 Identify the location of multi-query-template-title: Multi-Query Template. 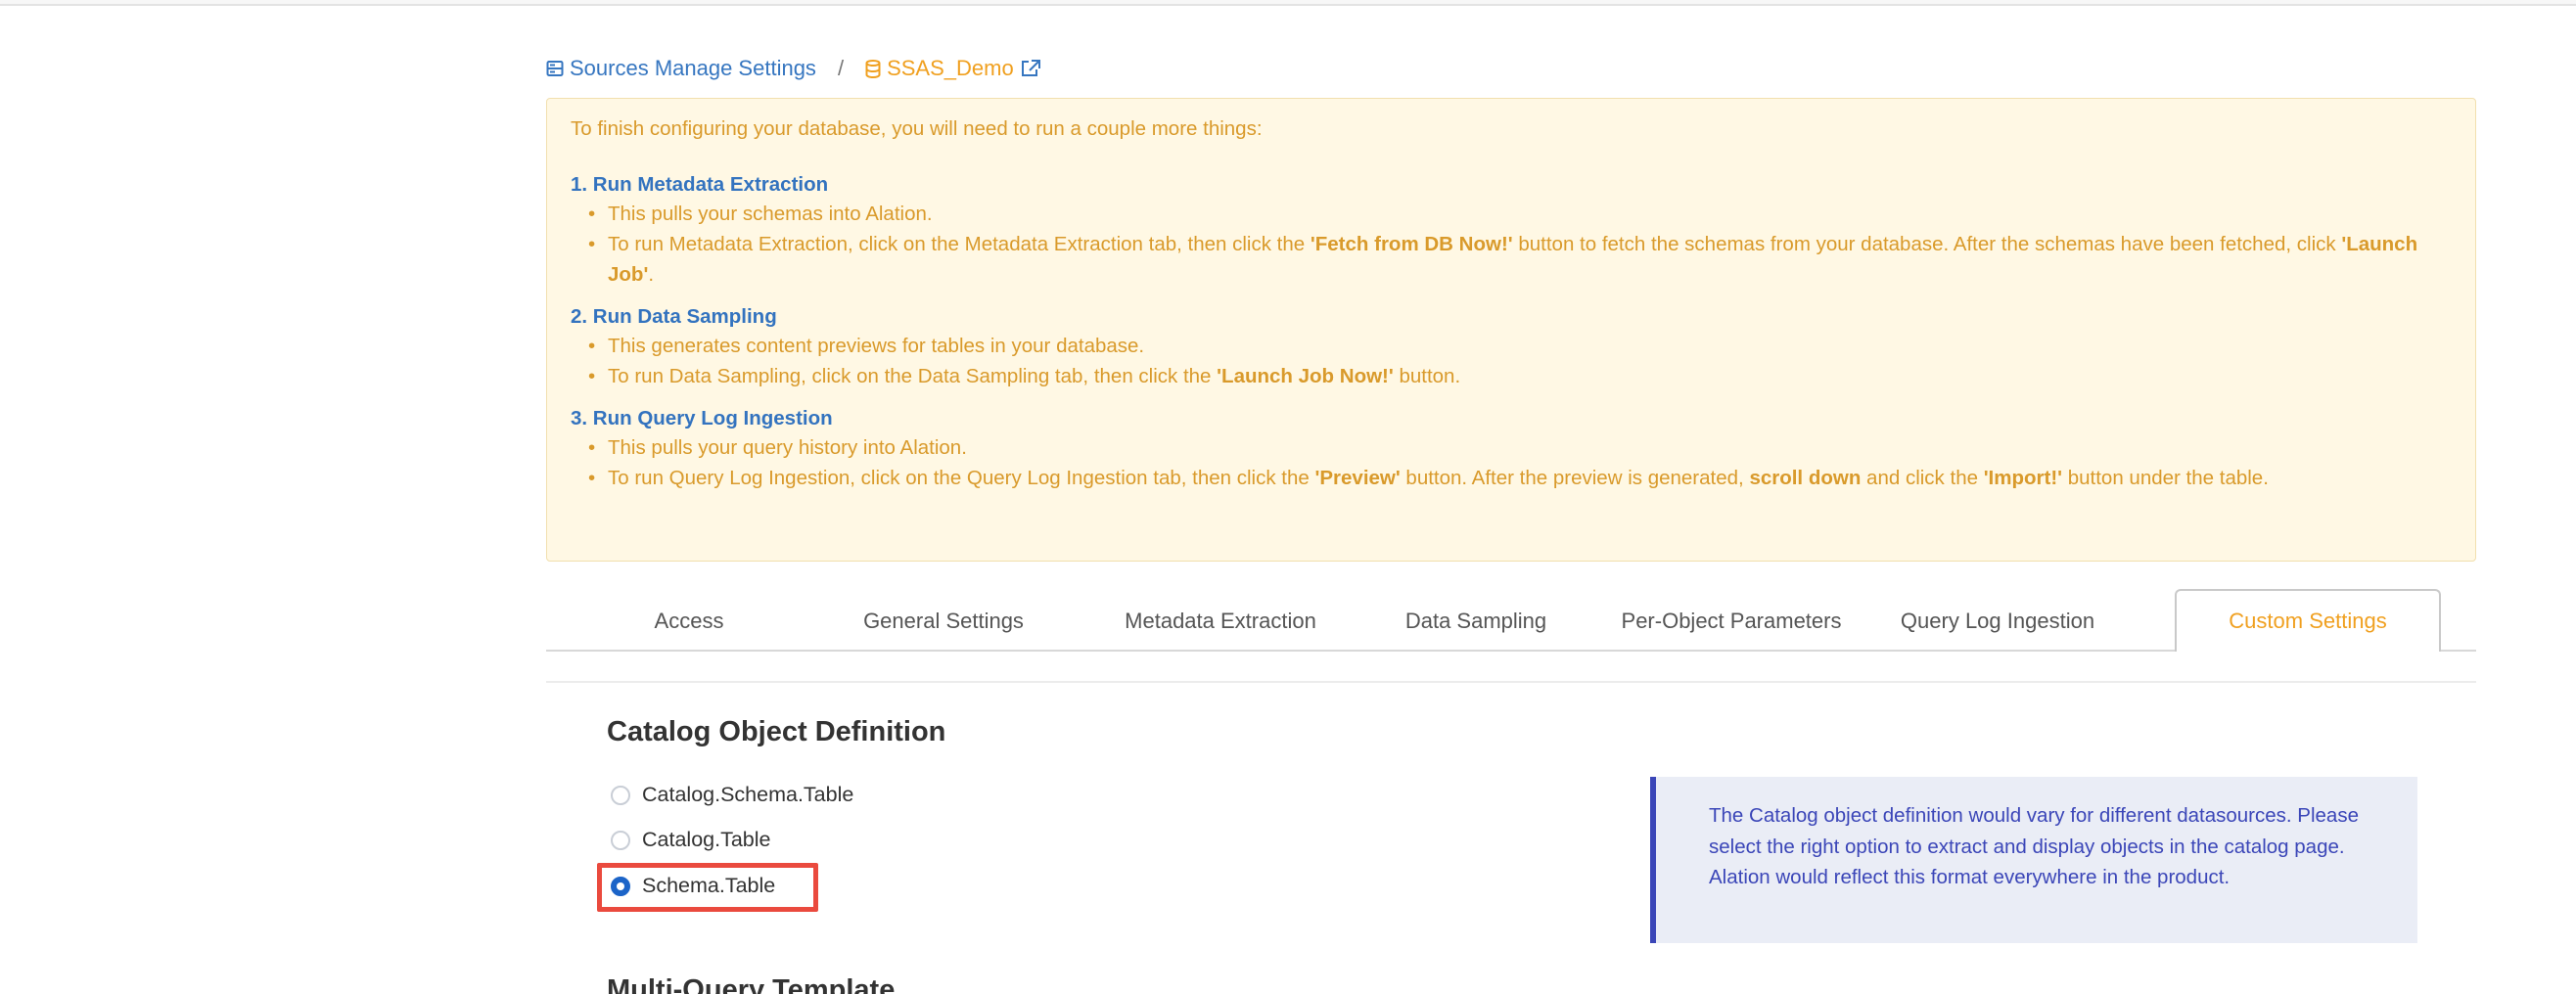
(752, 984).